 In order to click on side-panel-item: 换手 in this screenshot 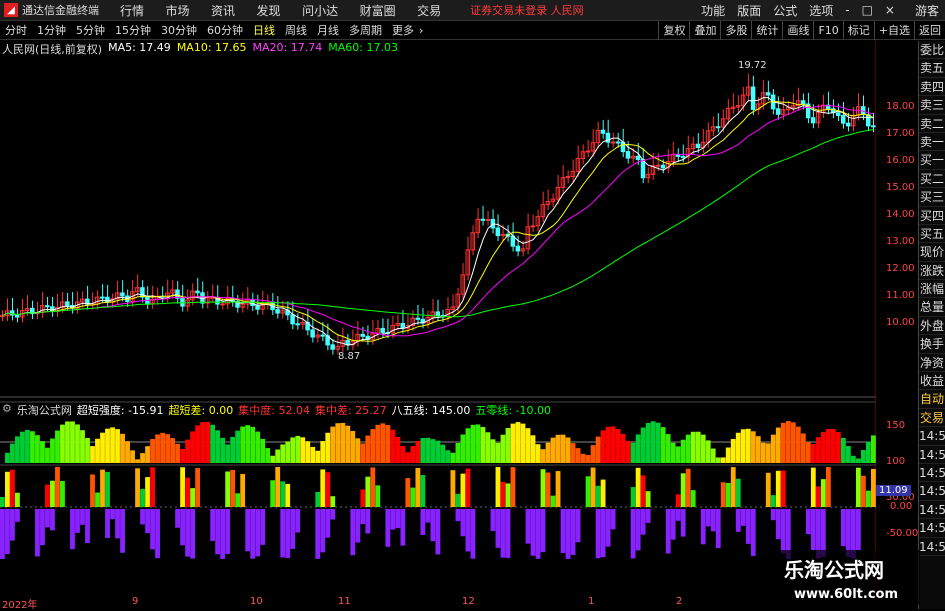, I will do `click(932, 344)`.